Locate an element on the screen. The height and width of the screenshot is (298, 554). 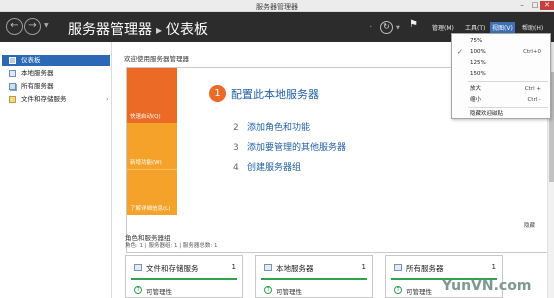
role-card-local-server: 本地服务器 1 ↑ 可管理性 is located at coordinates (314, 276).